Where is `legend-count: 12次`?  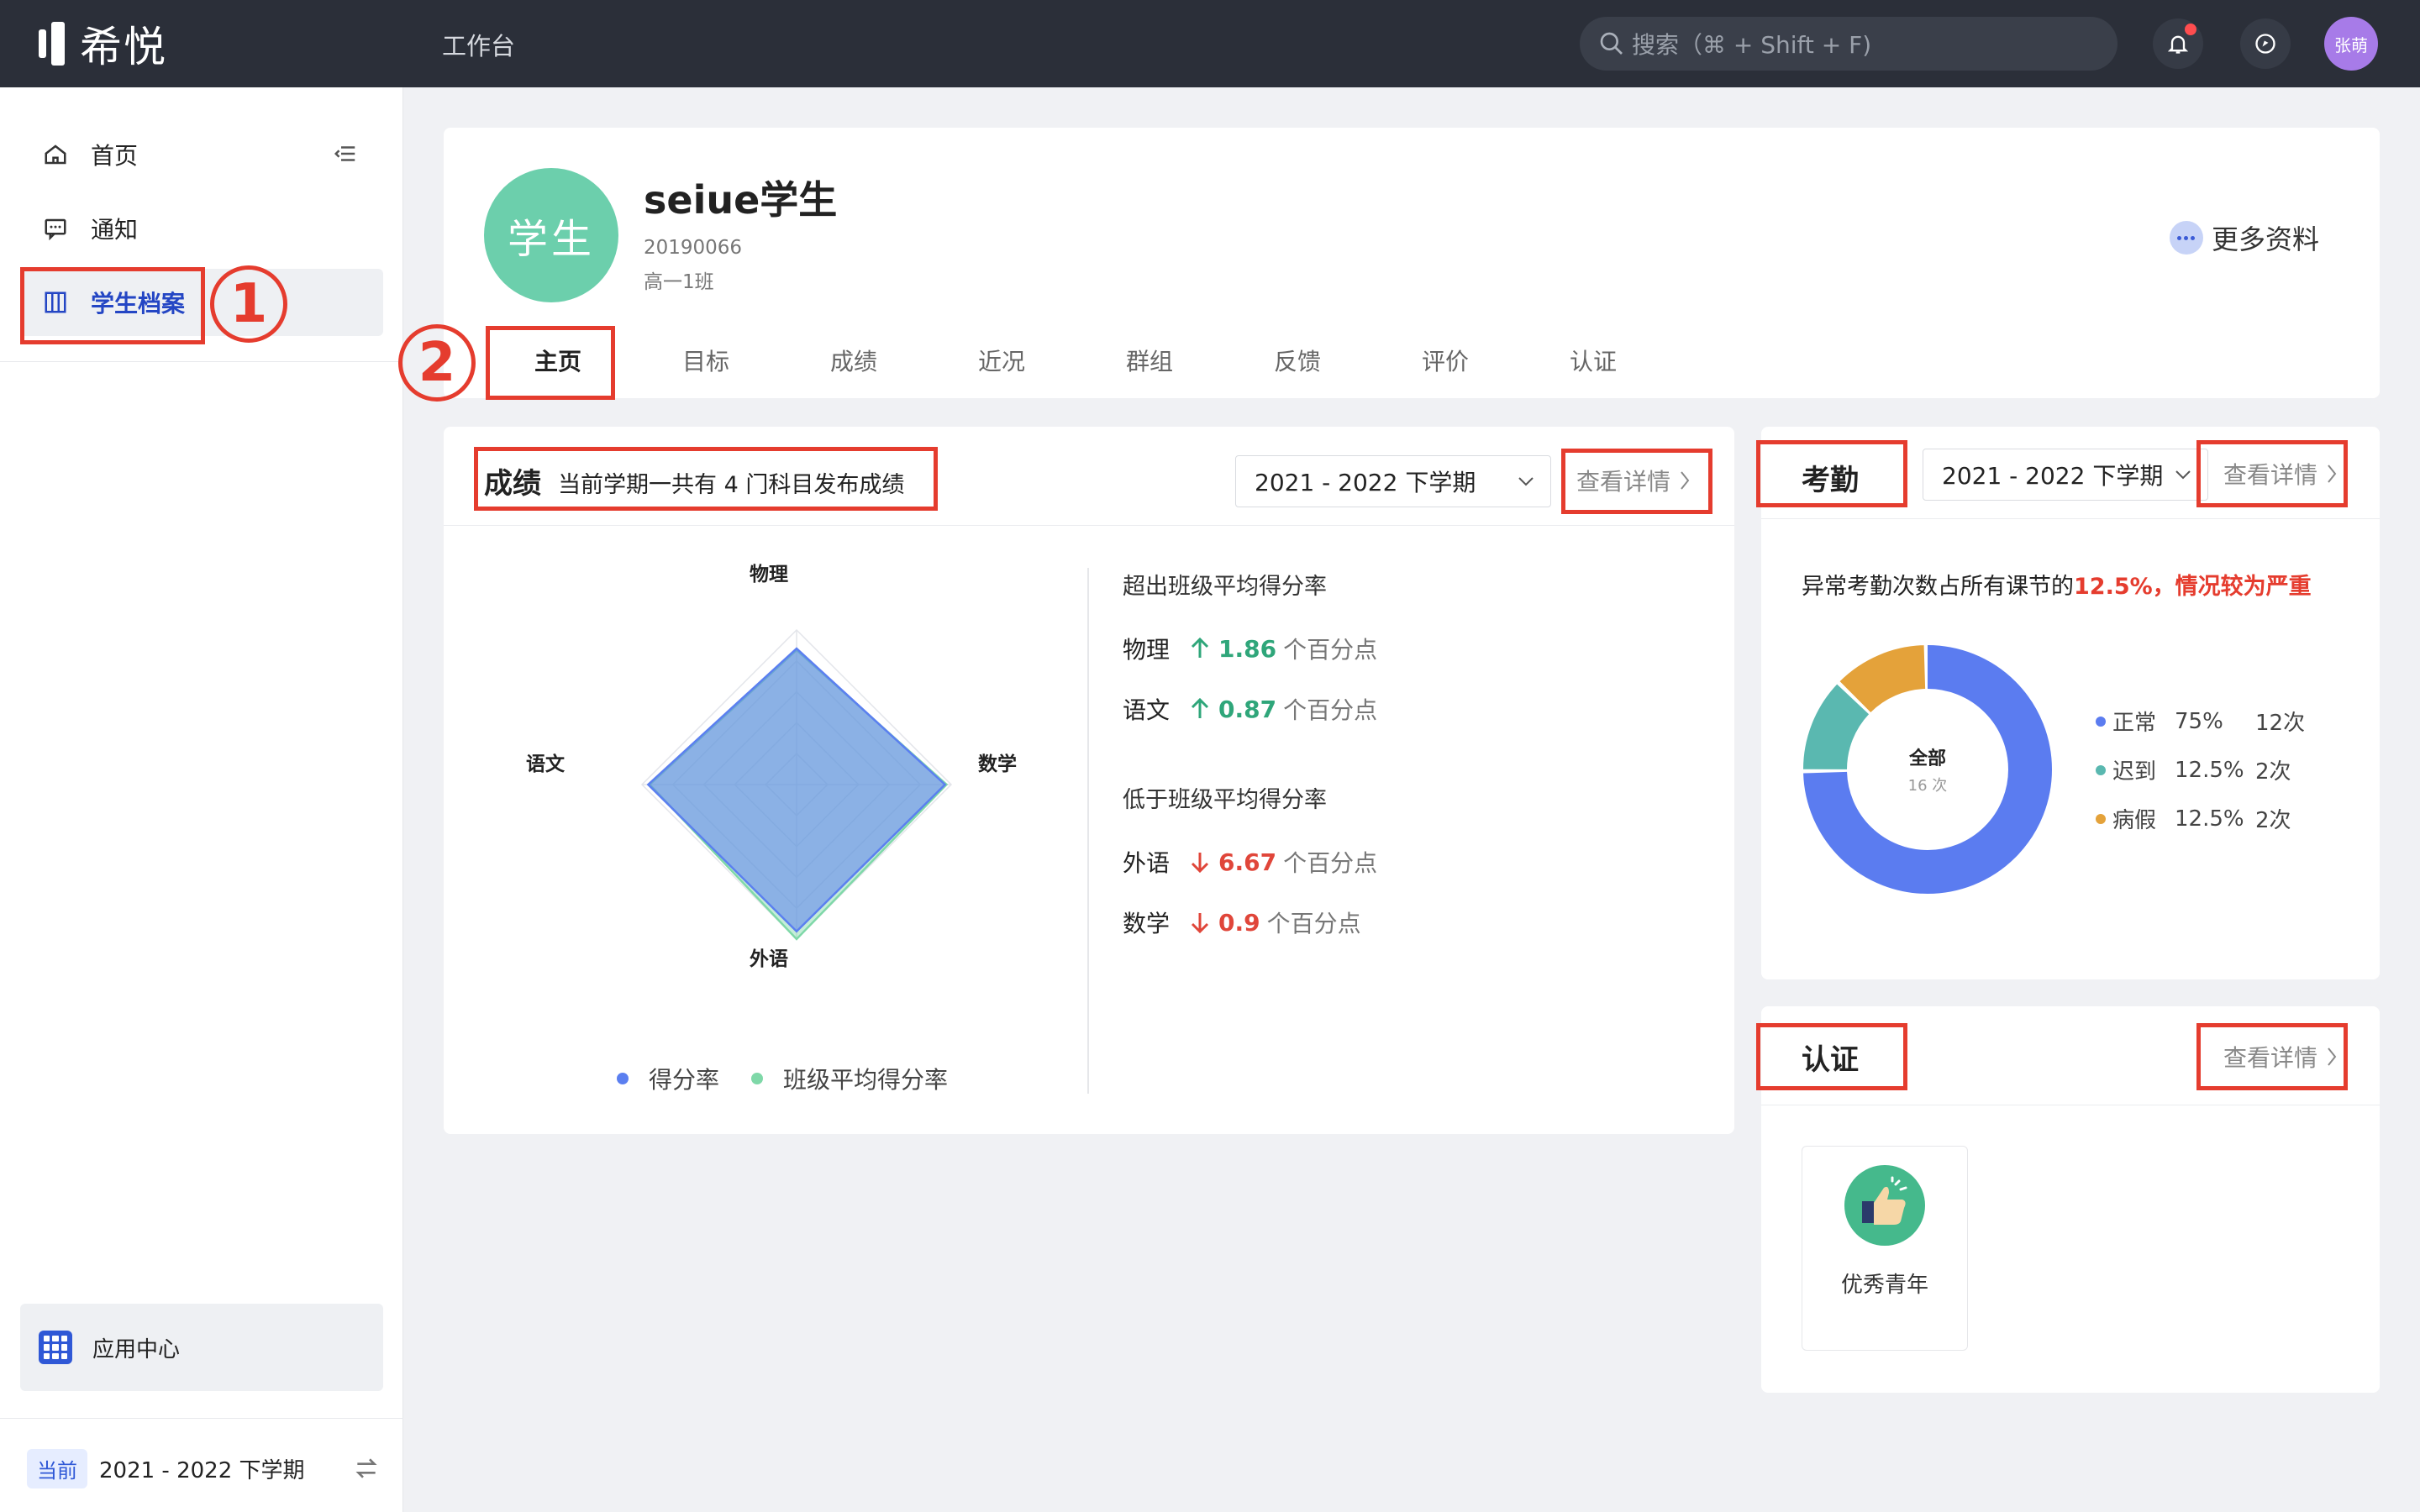
legend-count: 12次 is located at coordinates (2280, 723).